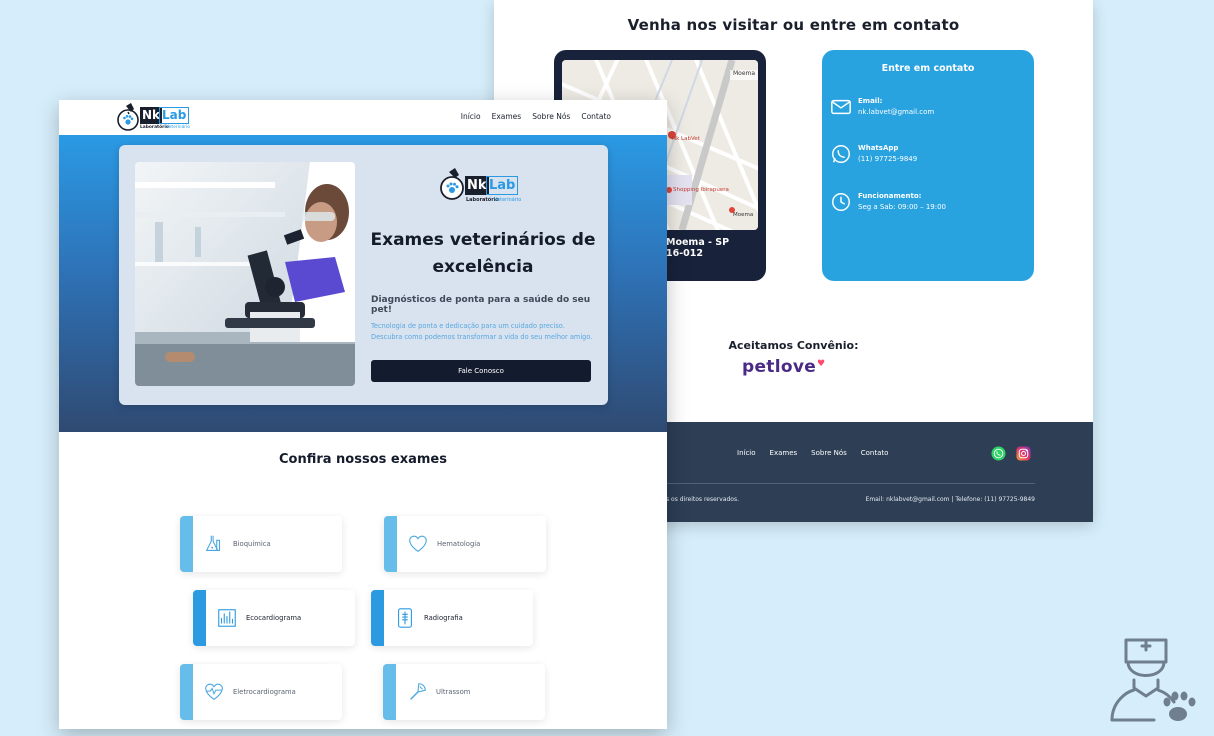 This screenshot has width=1214, height=736. Describe the element at coordinates (443, 618) in the screenshot. I see `exam-label: Radiografia` at that location.